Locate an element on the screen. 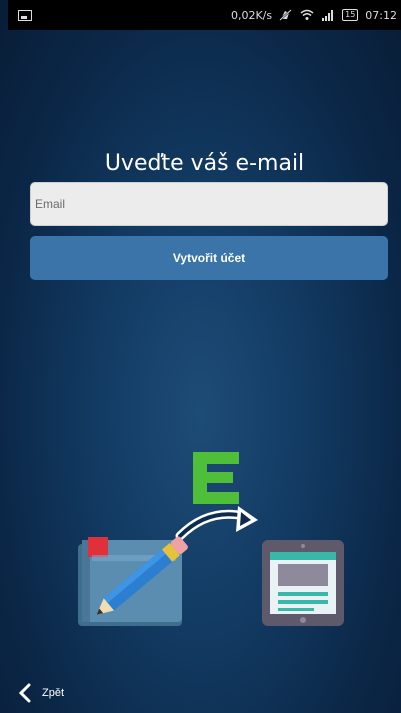  letter-e-icon is located at coordinates (216, 478).